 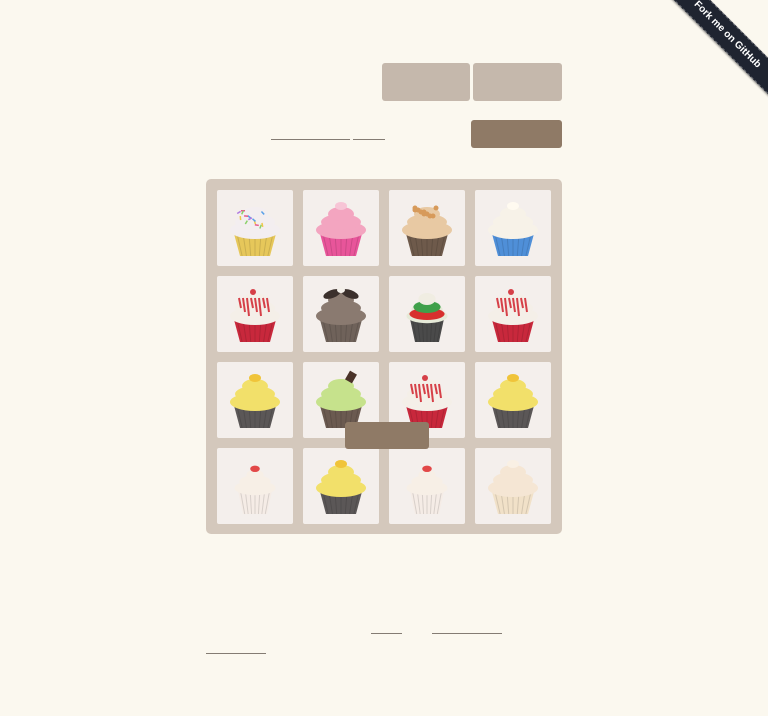 What do you see at coordinates (517, 82) in the screenshot?
I see `best-score-box` at bounding box center [517, 82].